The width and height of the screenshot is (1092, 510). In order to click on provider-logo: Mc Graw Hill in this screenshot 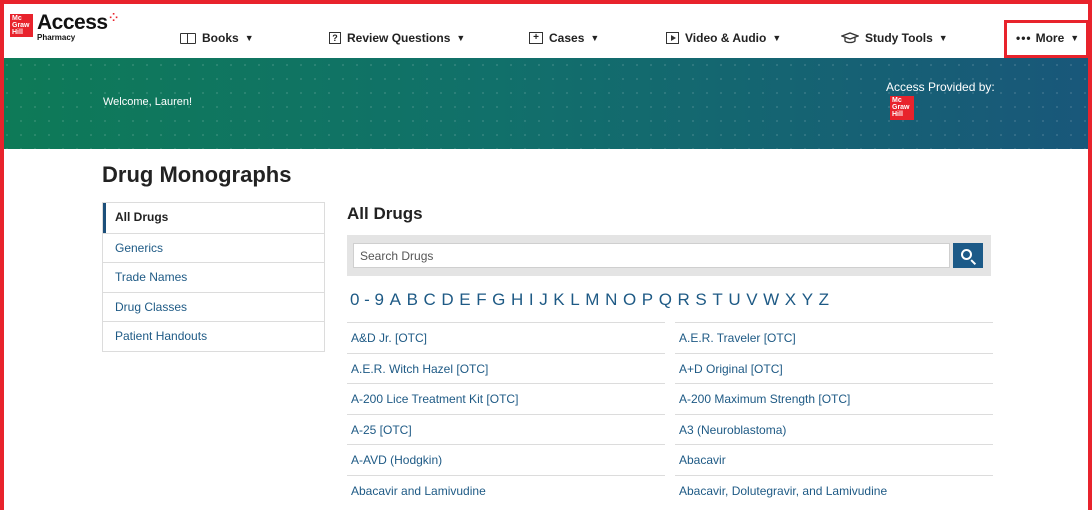, I will do `click(902, 108)`.